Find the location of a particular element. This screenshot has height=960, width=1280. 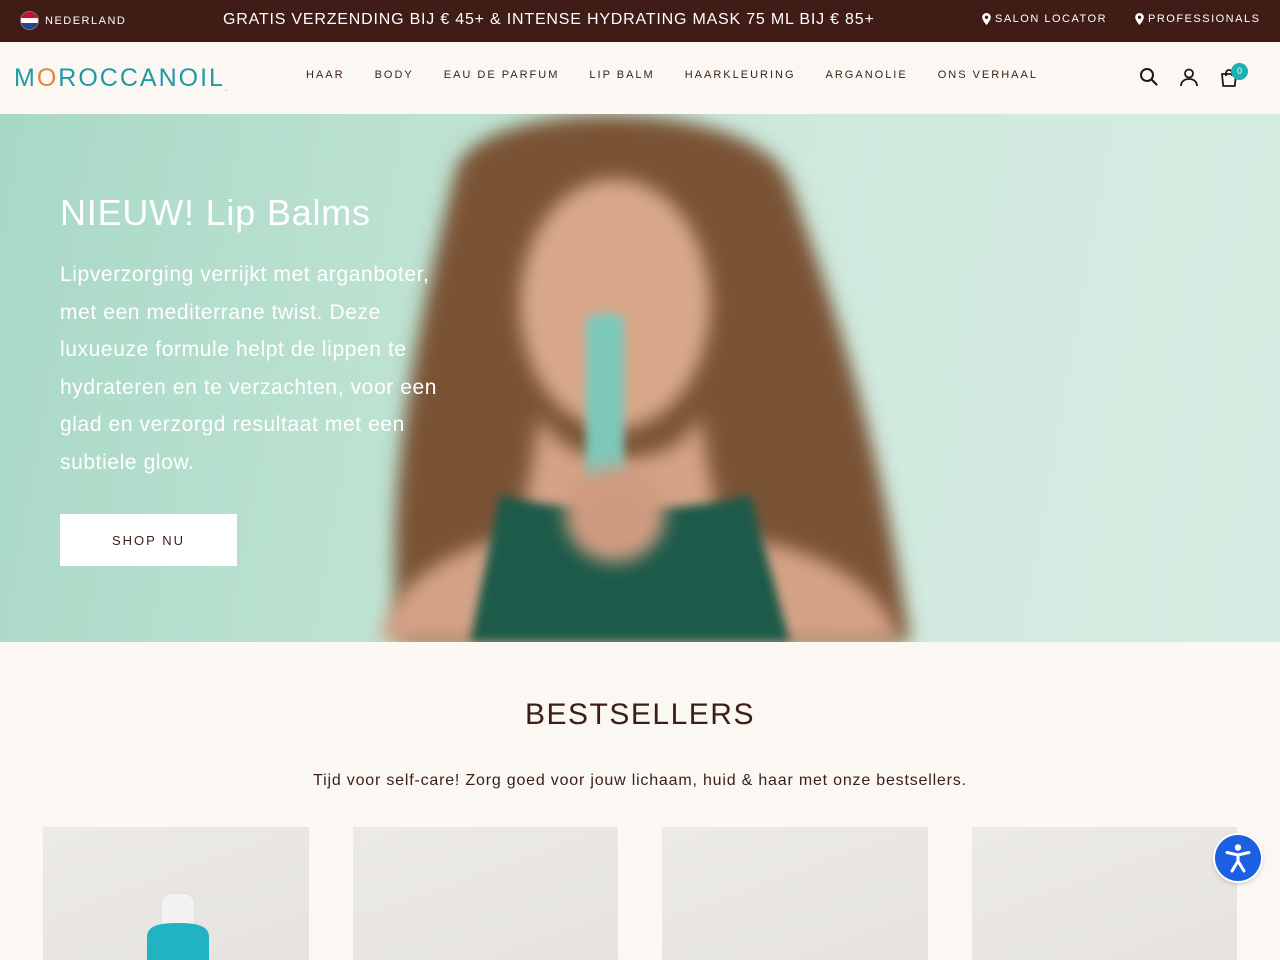

account-icon is located at coordinates (1189, 77).